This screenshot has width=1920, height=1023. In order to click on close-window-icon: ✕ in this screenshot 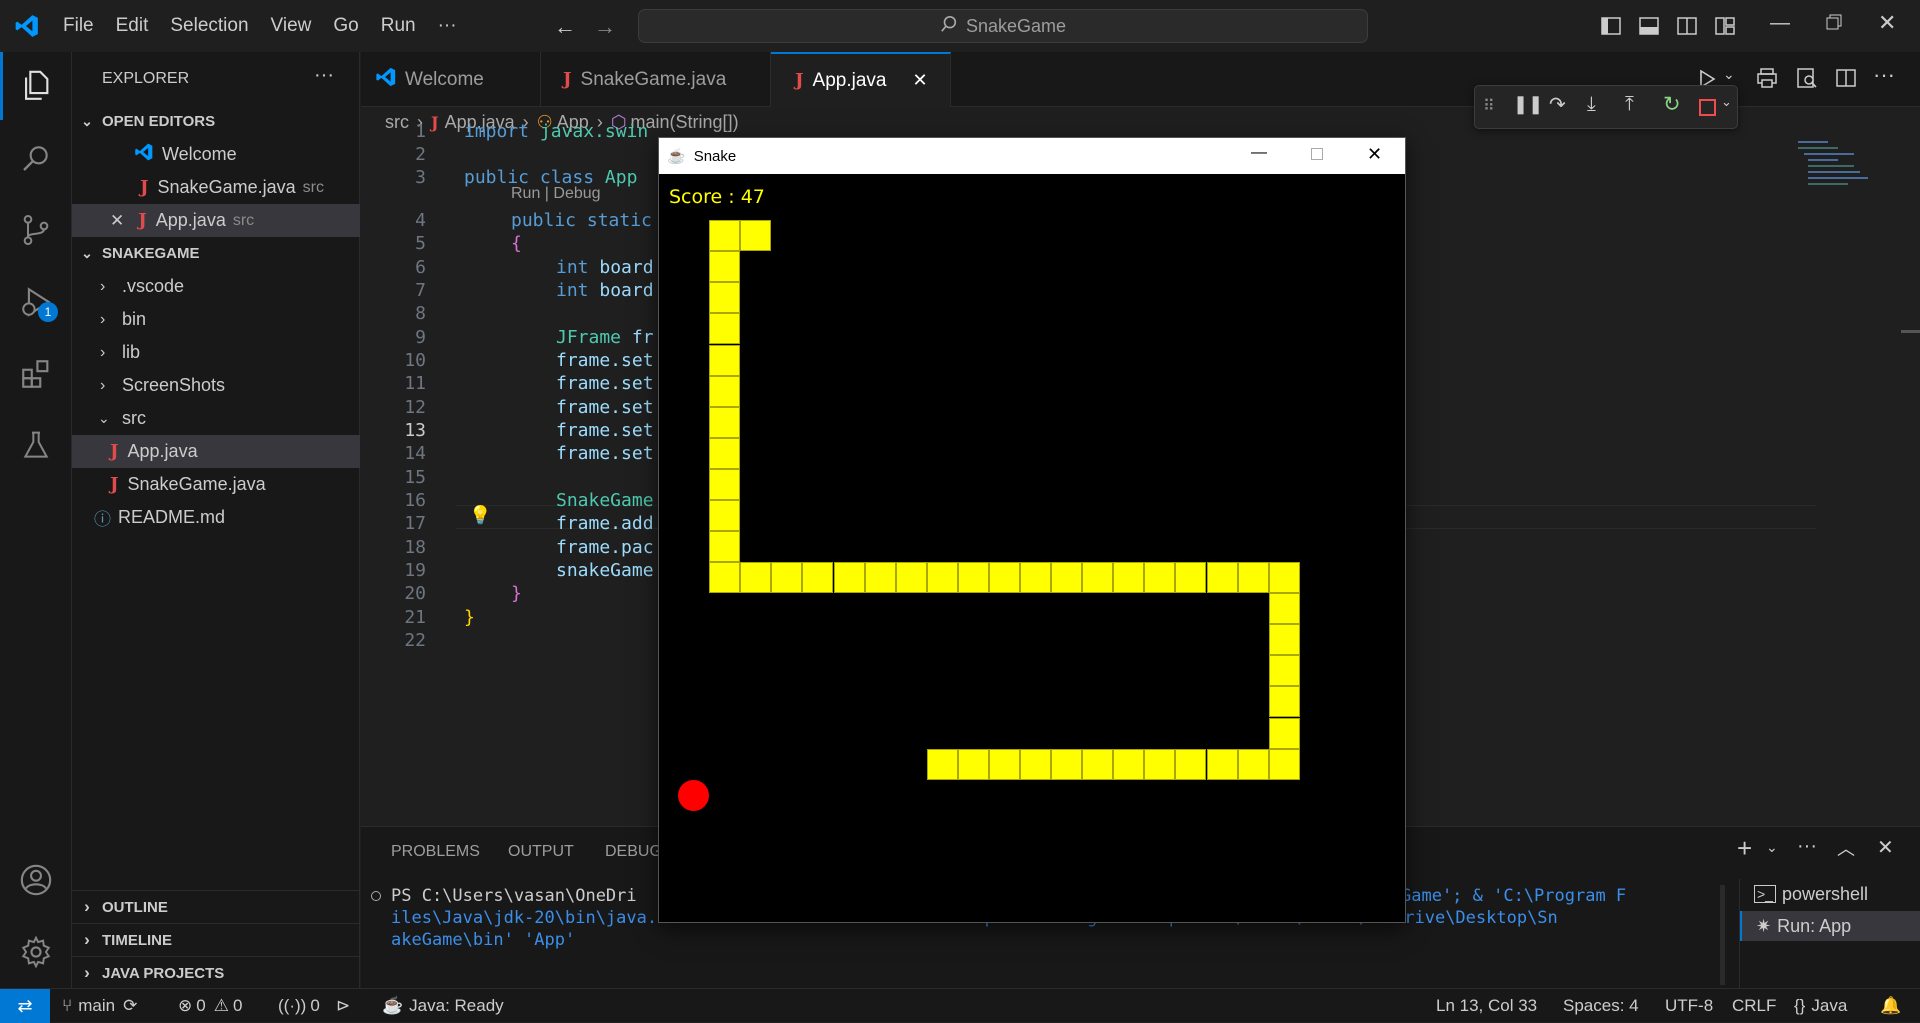, I will do `click(1887, 23)`.